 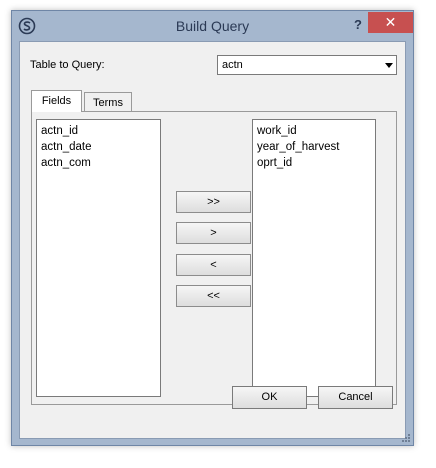 What do you see at coordinates (358, 25) in the screenshot?
I see `help-button: ?` at bounding box center [358, 25].